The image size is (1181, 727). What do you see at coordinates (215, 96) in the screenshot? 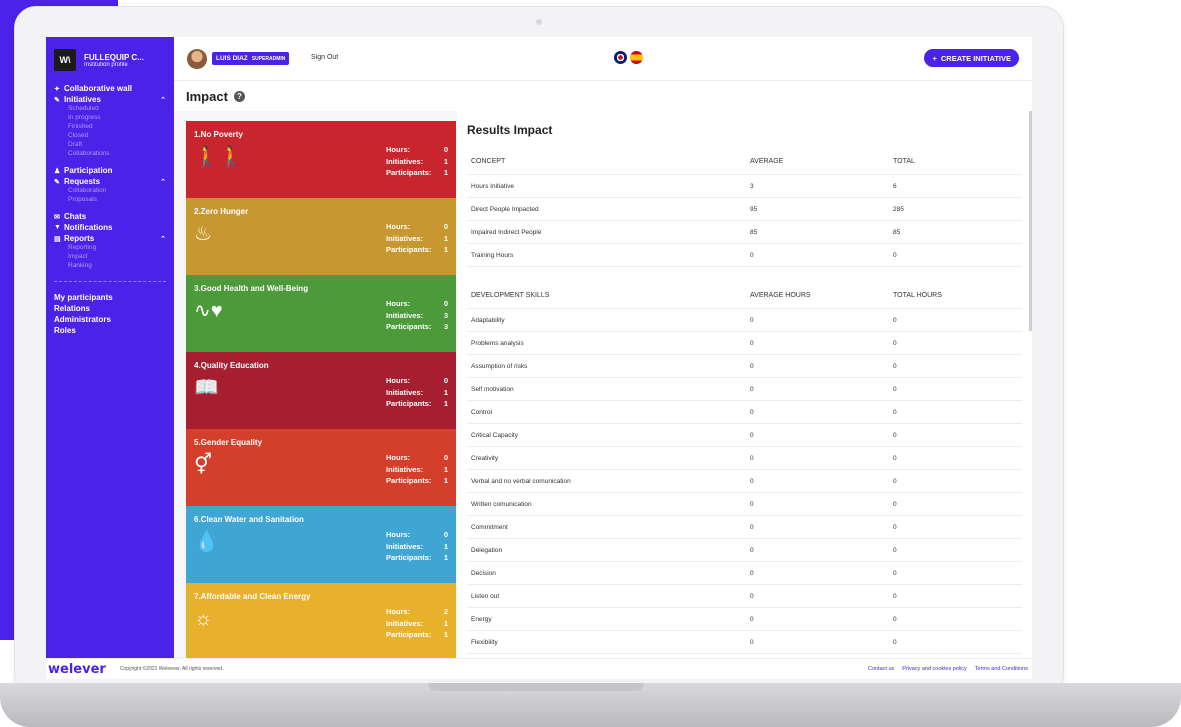
I see `page-title: Impact ?` at bounding box center [215, 96].